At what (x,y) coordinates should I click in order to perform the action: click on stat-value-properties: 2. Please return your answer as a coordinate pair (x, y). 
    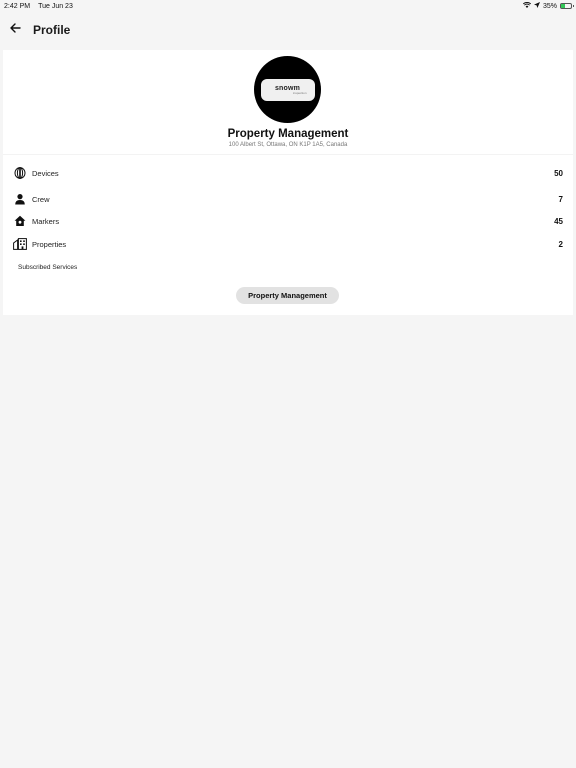
    Looking at the image, I should click on (560, 244).